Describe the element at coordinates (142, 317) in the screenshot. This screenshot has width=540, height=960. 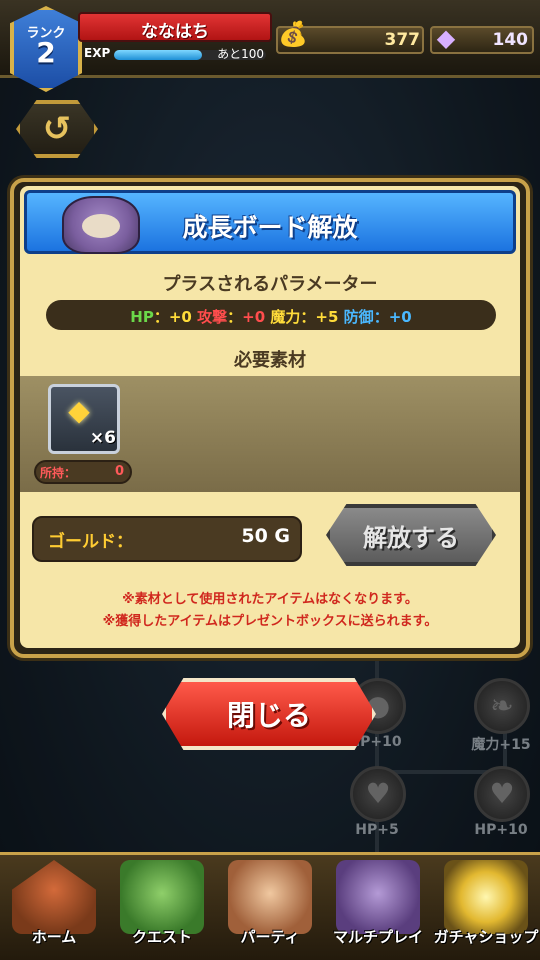
I see `hp-label: HP` at that location.